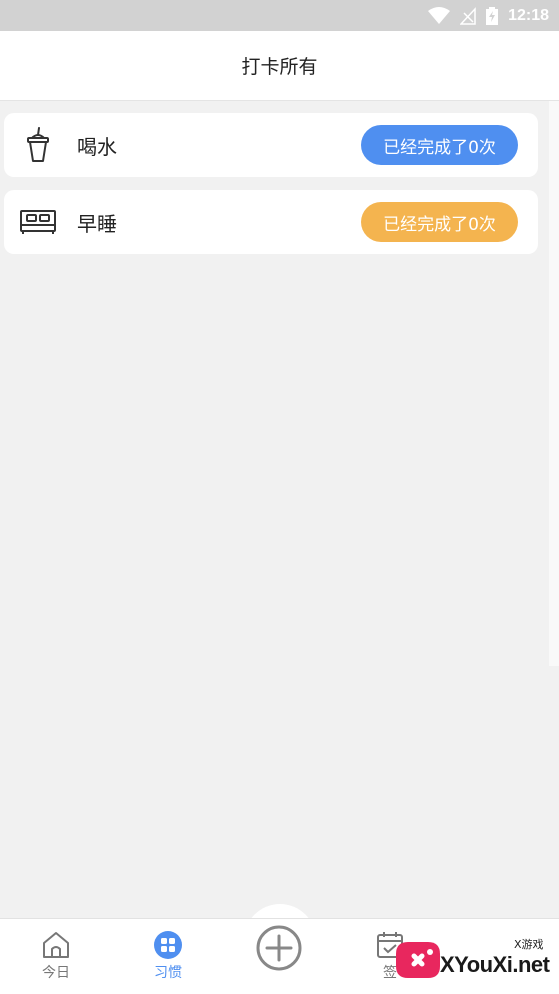  What do you see at coordinates (56, 973) in the screenshot?
I see `tab-label: 今日` at bounding box center [56, 973].